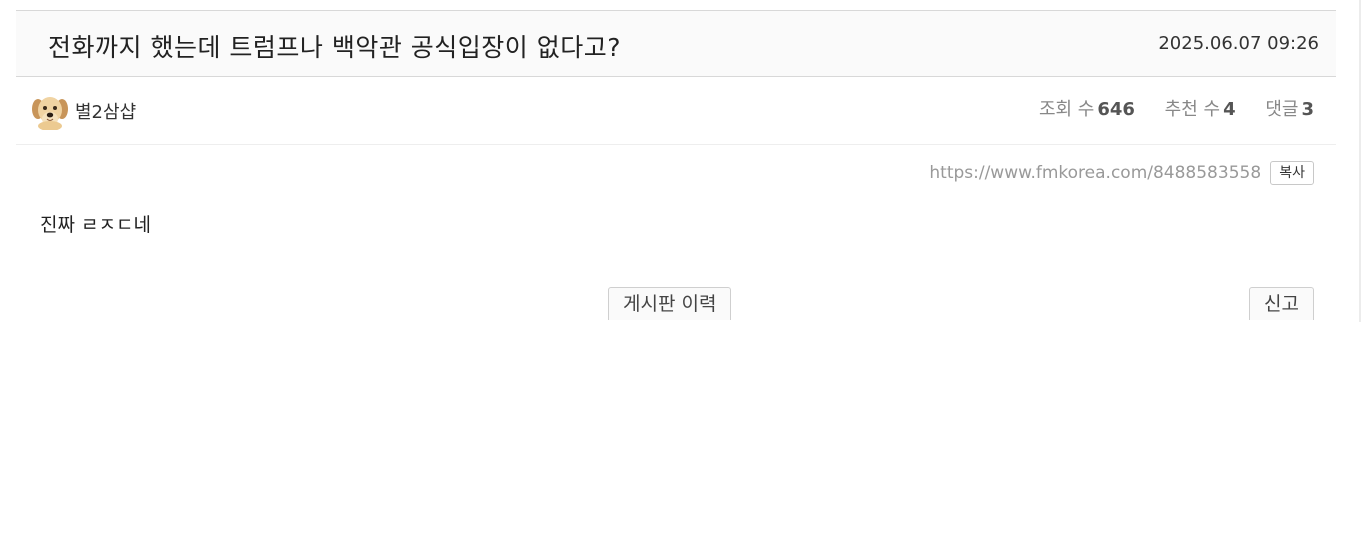  I want to click on comments-count: 3, so click(1307, 109).